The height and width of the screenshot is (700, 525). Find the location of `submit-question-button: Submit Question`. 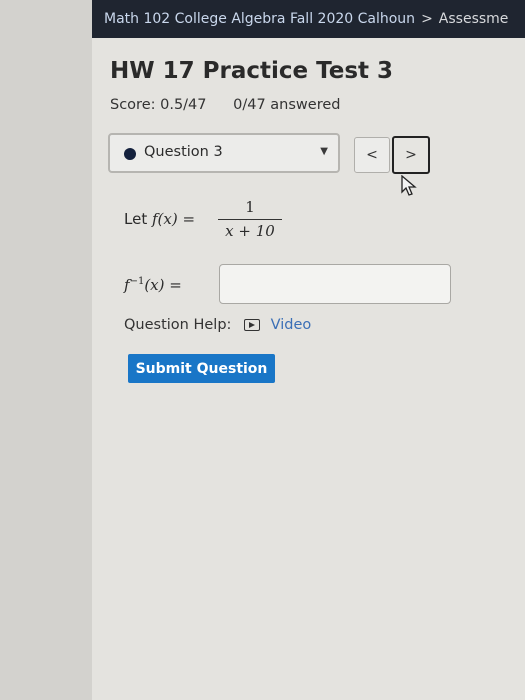

submit-question-button: Submit Question is located at coordinates (201, 368).